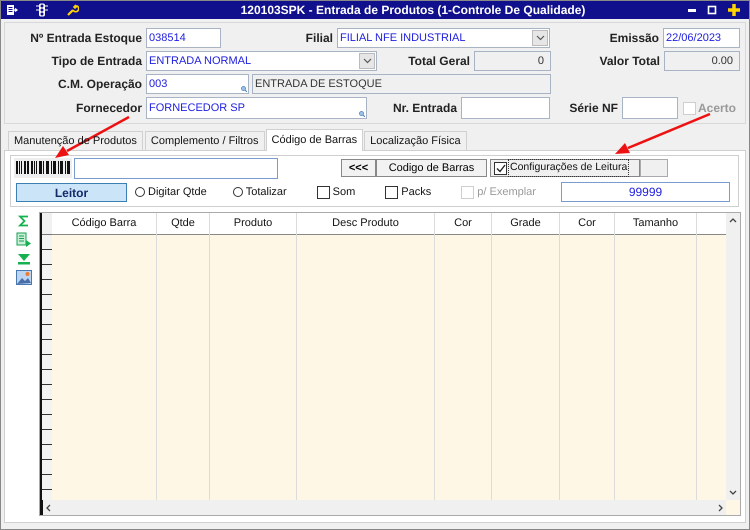 Image resolution: width=750 pixels, height=530 pixels. I want to click on reading-settings-toggle: Configurações de Leitura, so click(565, 168).